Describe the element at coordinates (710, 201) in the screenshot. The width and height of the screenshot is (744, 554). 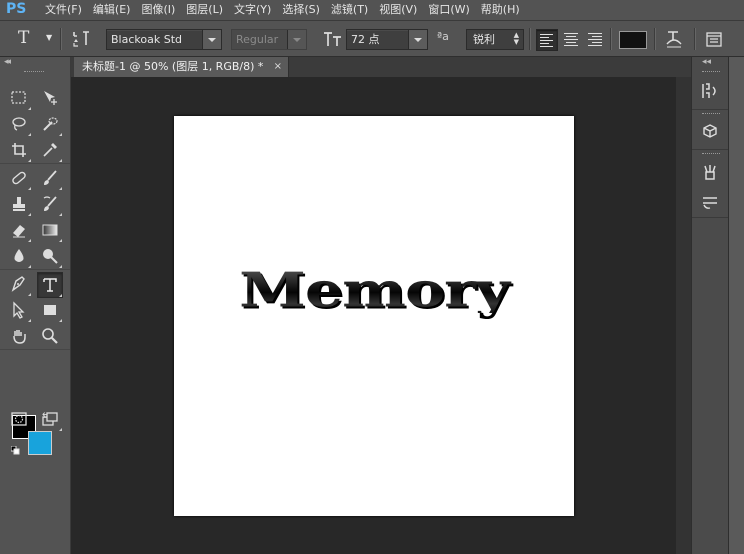
I see `brush-presets-panel-icon` at that location.